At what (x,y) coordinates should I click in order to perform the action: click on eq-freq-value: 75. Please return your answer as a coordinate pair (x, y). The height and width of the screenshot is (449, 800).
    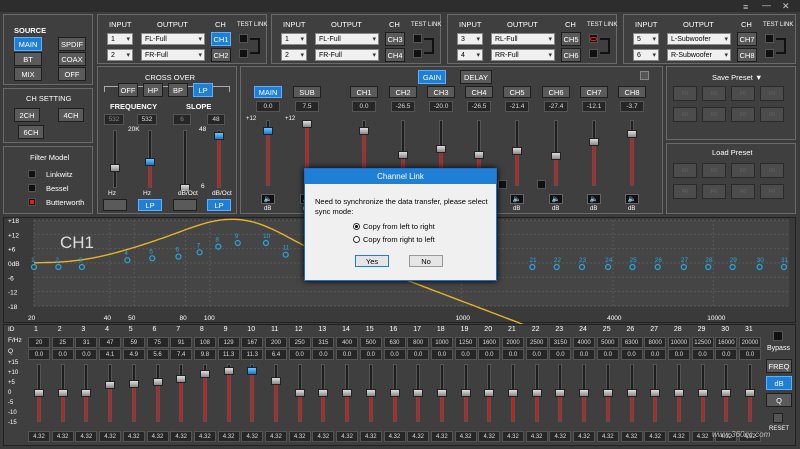
    Looking at the image, I should click on (157, 342).